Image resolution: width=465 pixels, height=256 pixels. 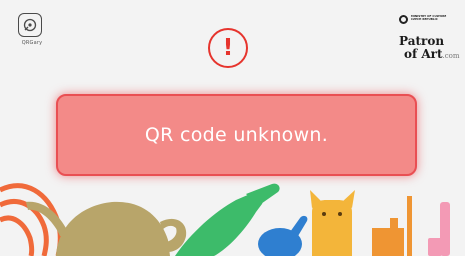 What do you see at coordinates (283, 235) in the screenshot?
I see `blue-bottle` at bounding box center [283, 235].